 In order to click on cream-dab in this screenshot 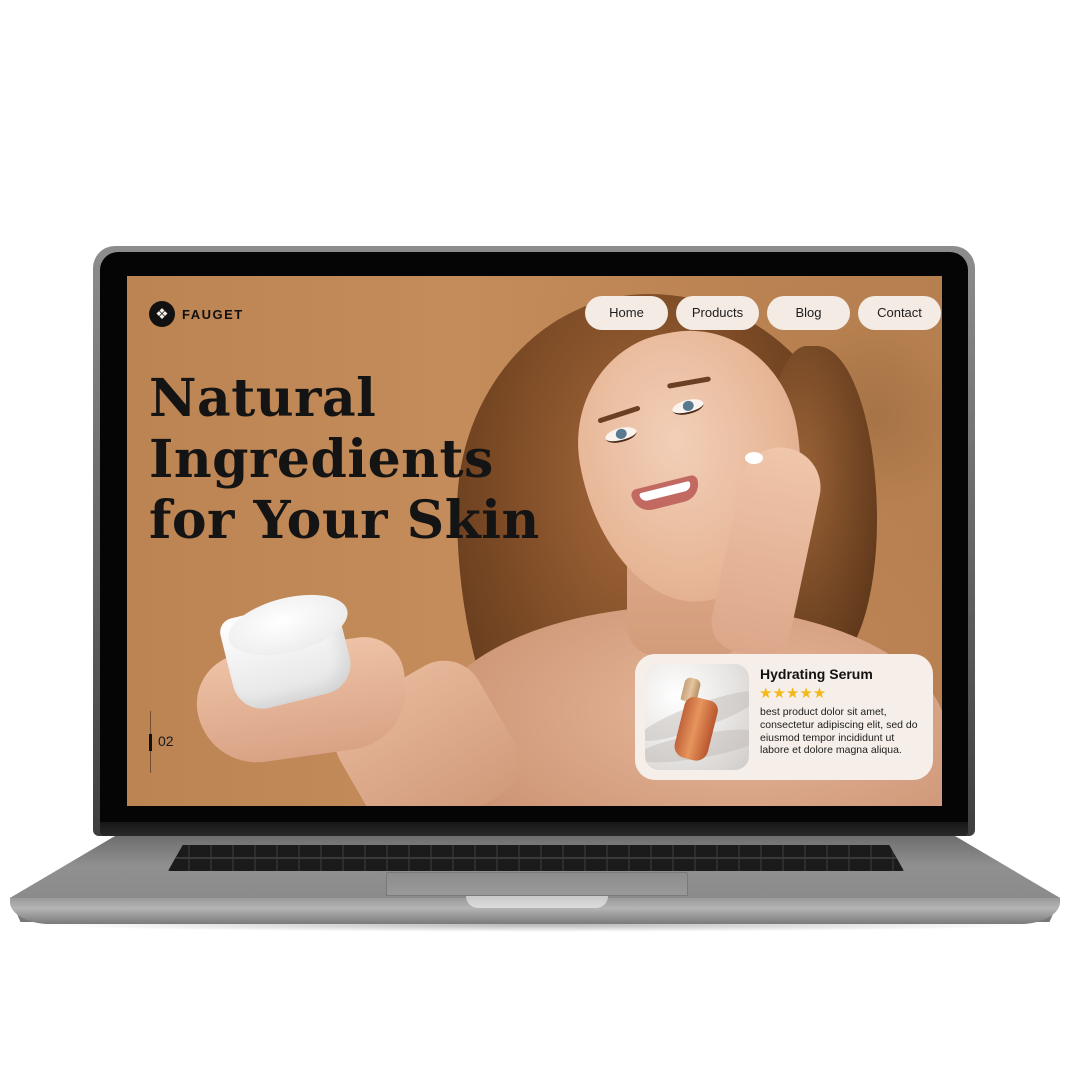, I will do `click(754, 458)`.